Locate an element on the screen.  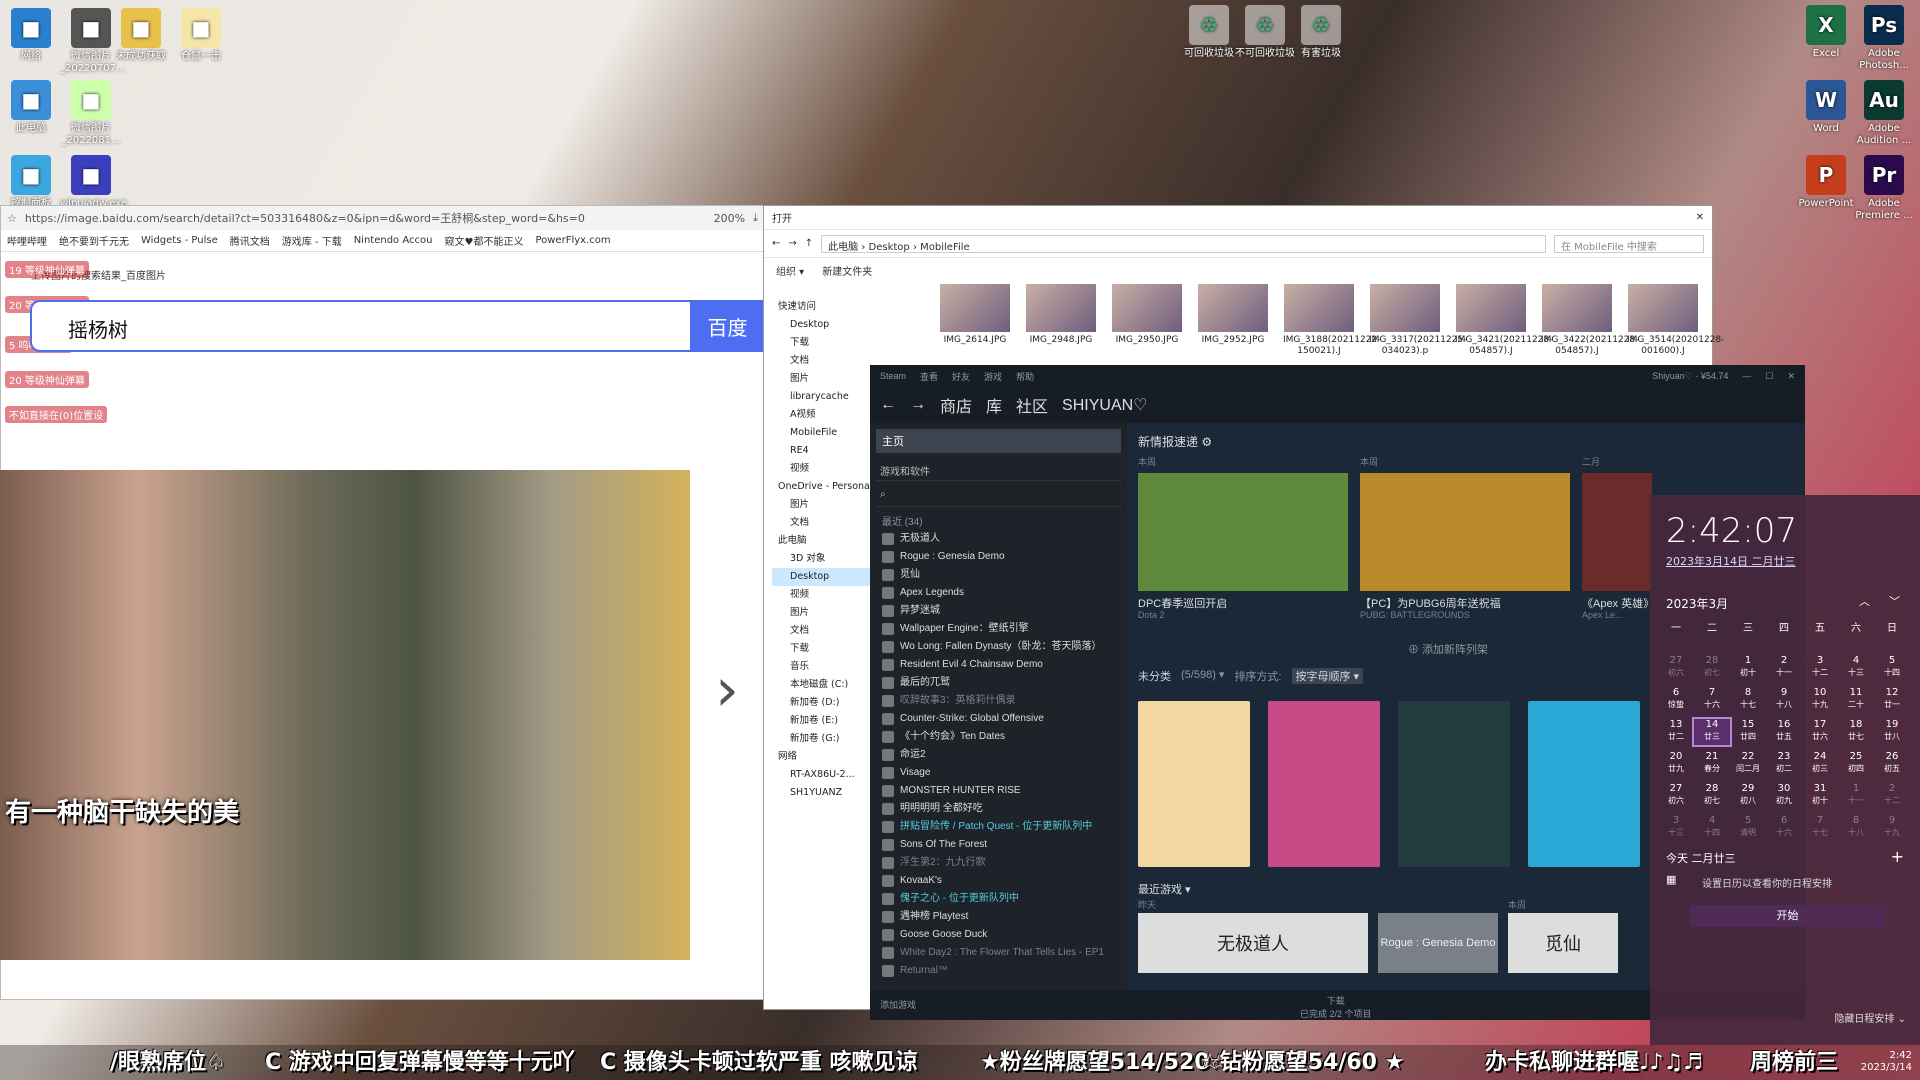
desktop-icon: ♻ 可回收垃圾 is located at coordinates (1209, 32).